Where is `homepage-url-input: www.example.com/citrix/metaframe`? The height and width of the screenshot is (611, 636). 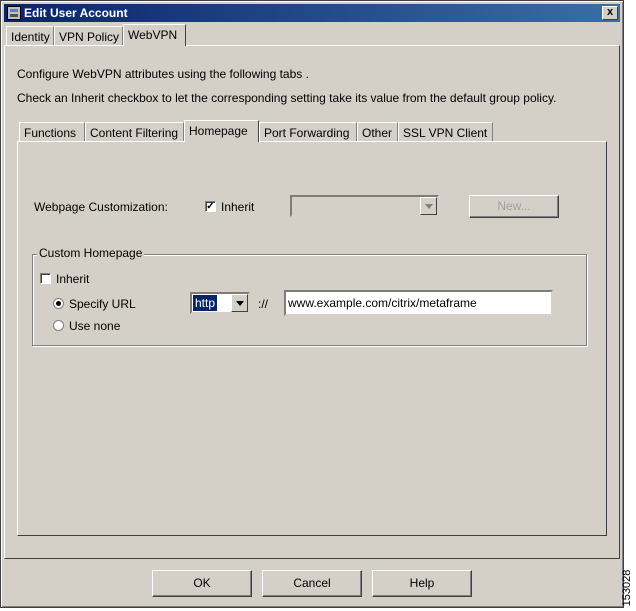 homepage-url-input: www.example.com/citrix/metaframe is located at coordinates (418, 303).